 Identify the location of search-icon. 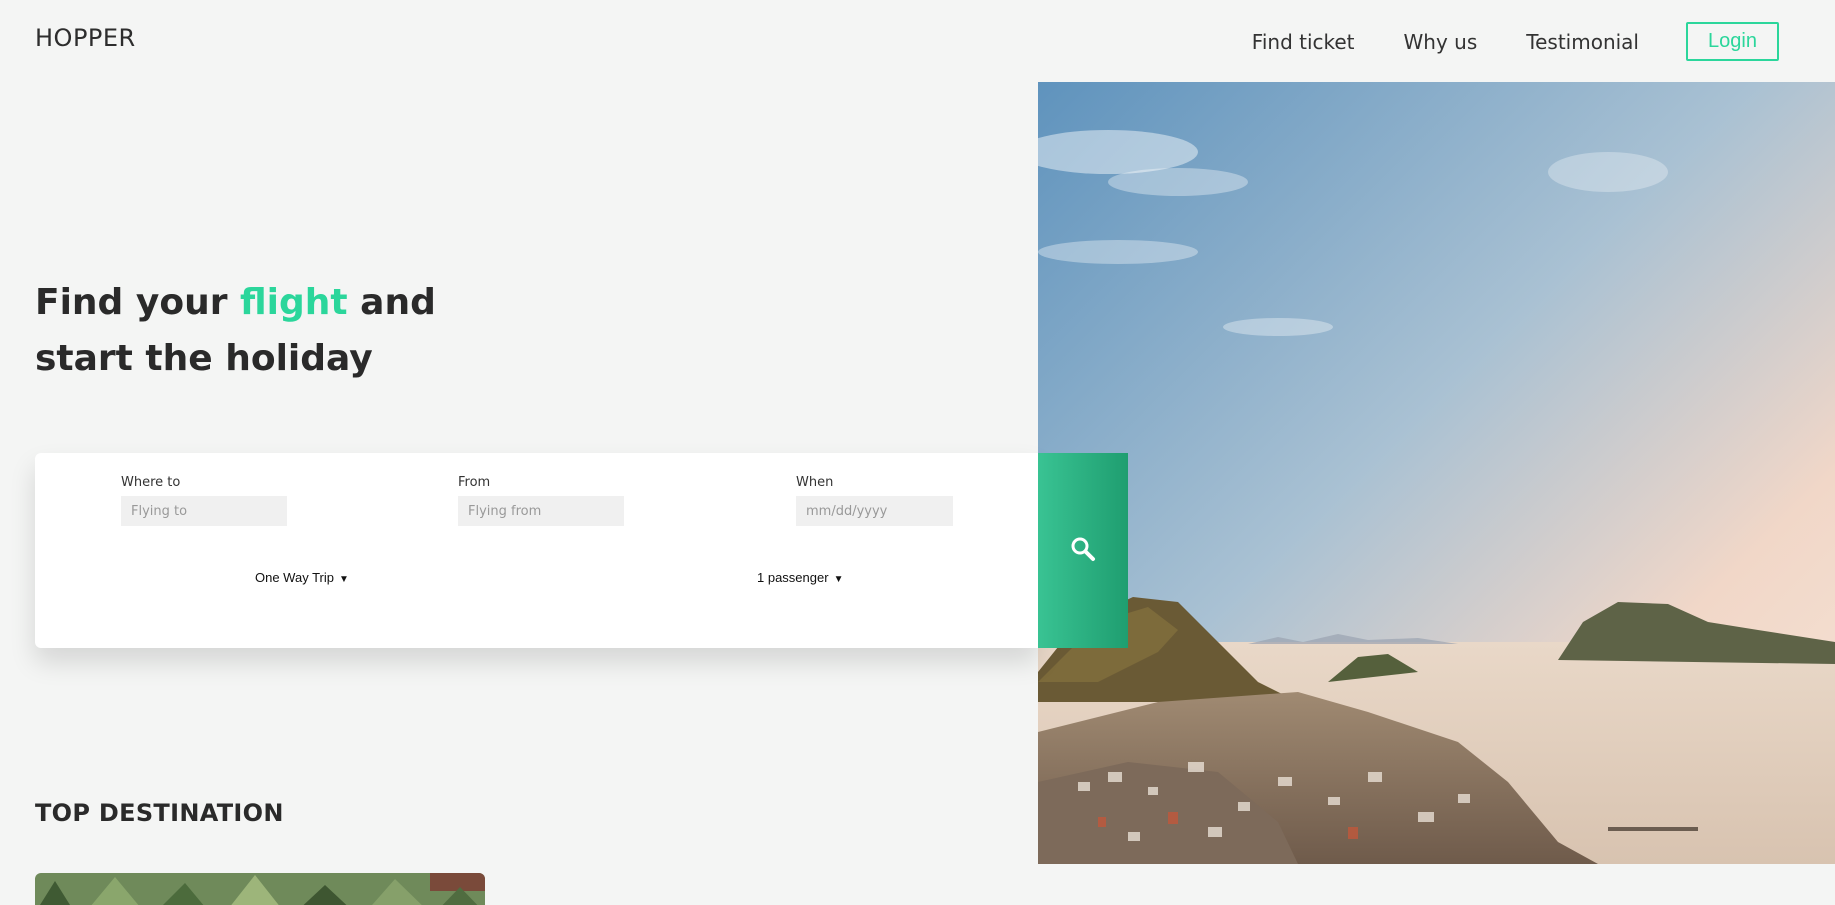
(1083, 551).